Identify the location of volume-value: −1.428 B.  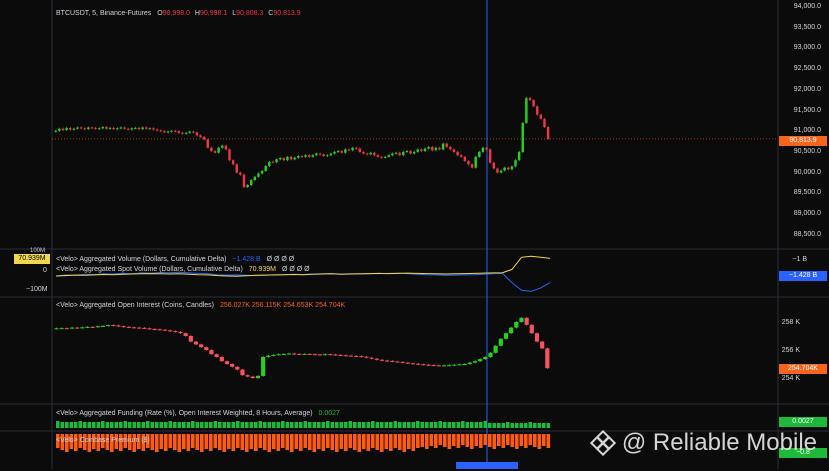
(246, 259).